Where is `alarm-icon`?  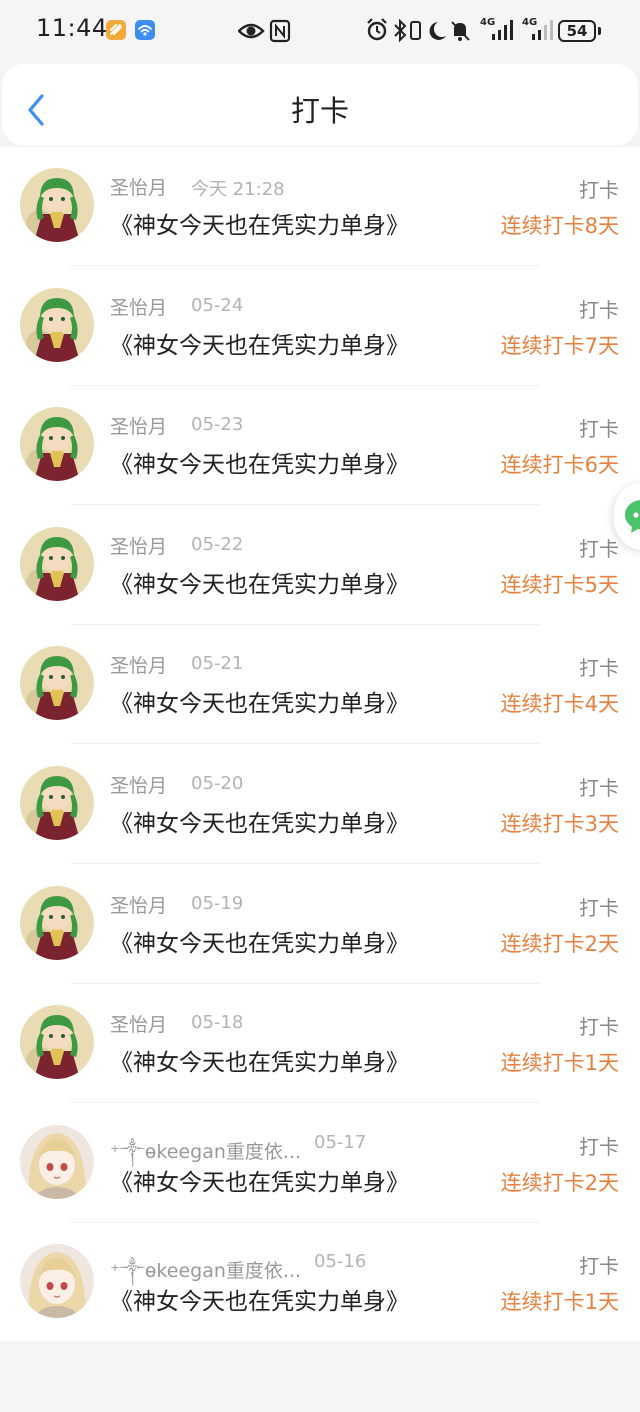 alarm-icon is located at coordinates (377, 29).